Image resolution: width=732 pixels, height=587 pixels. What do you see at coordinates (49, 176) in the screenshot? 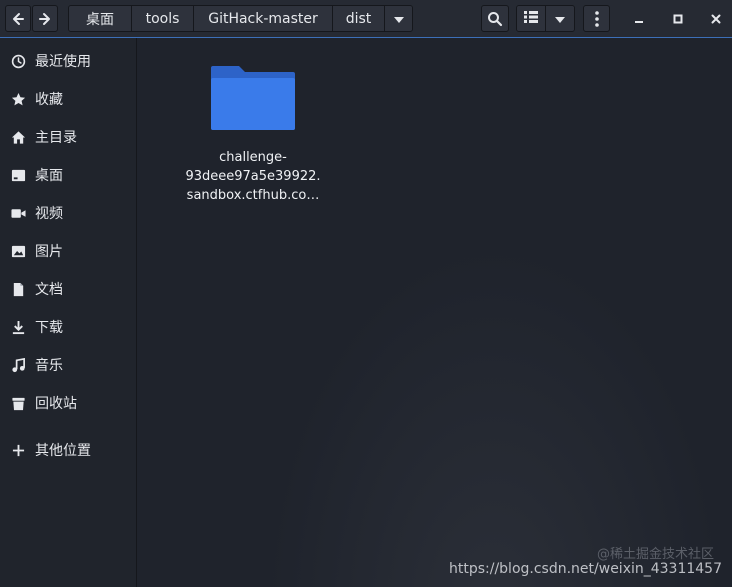
I see `sidebar-item-label: 桌面` at bounding box center [49, 176].